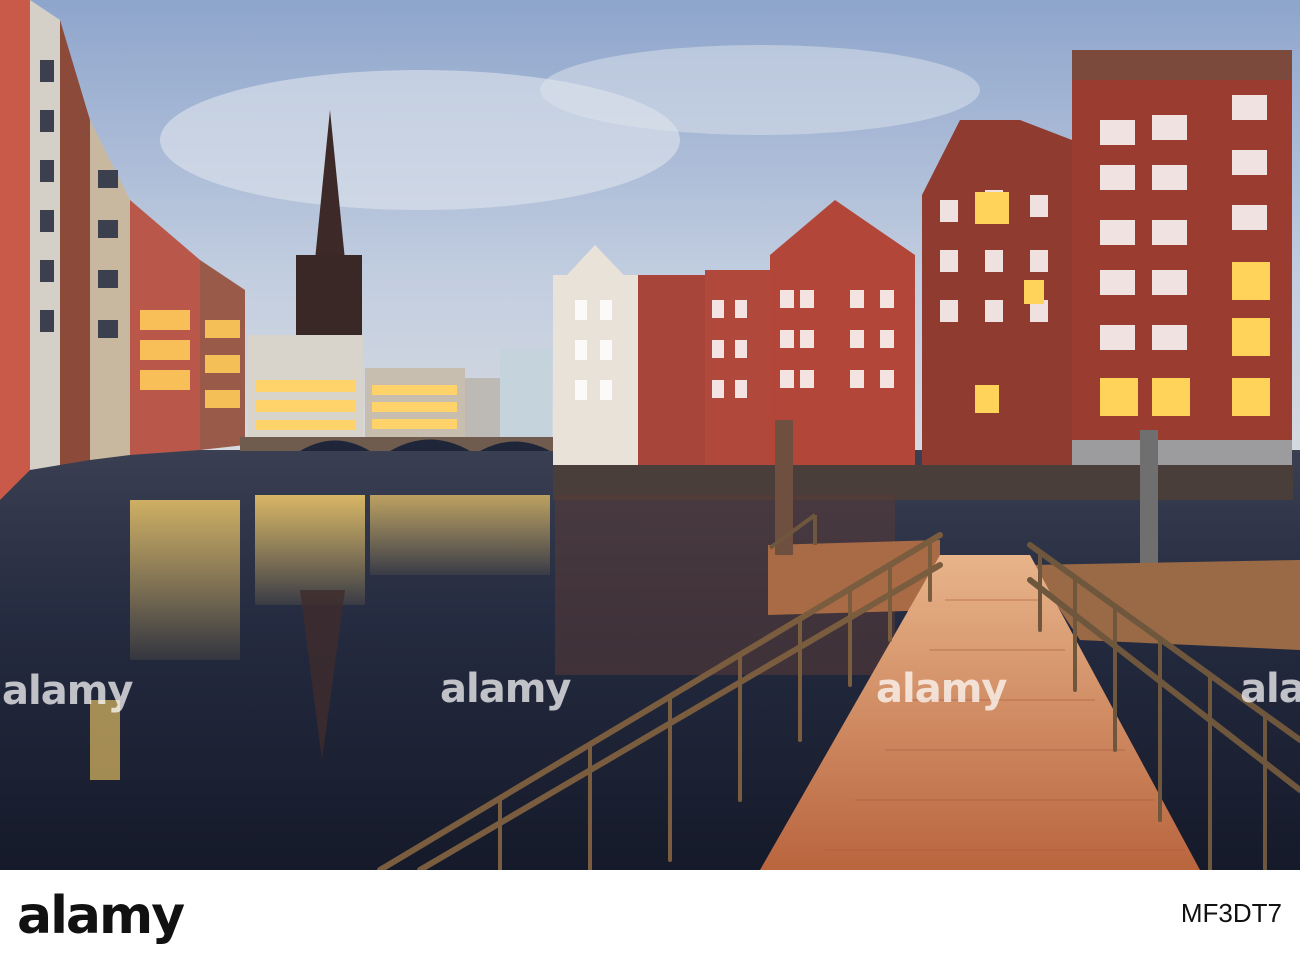 The image size is (1300, 957). What do you see at coordinates (760, 90) in the screenshot?
I see `cloud` at bounding box center [760, 90].